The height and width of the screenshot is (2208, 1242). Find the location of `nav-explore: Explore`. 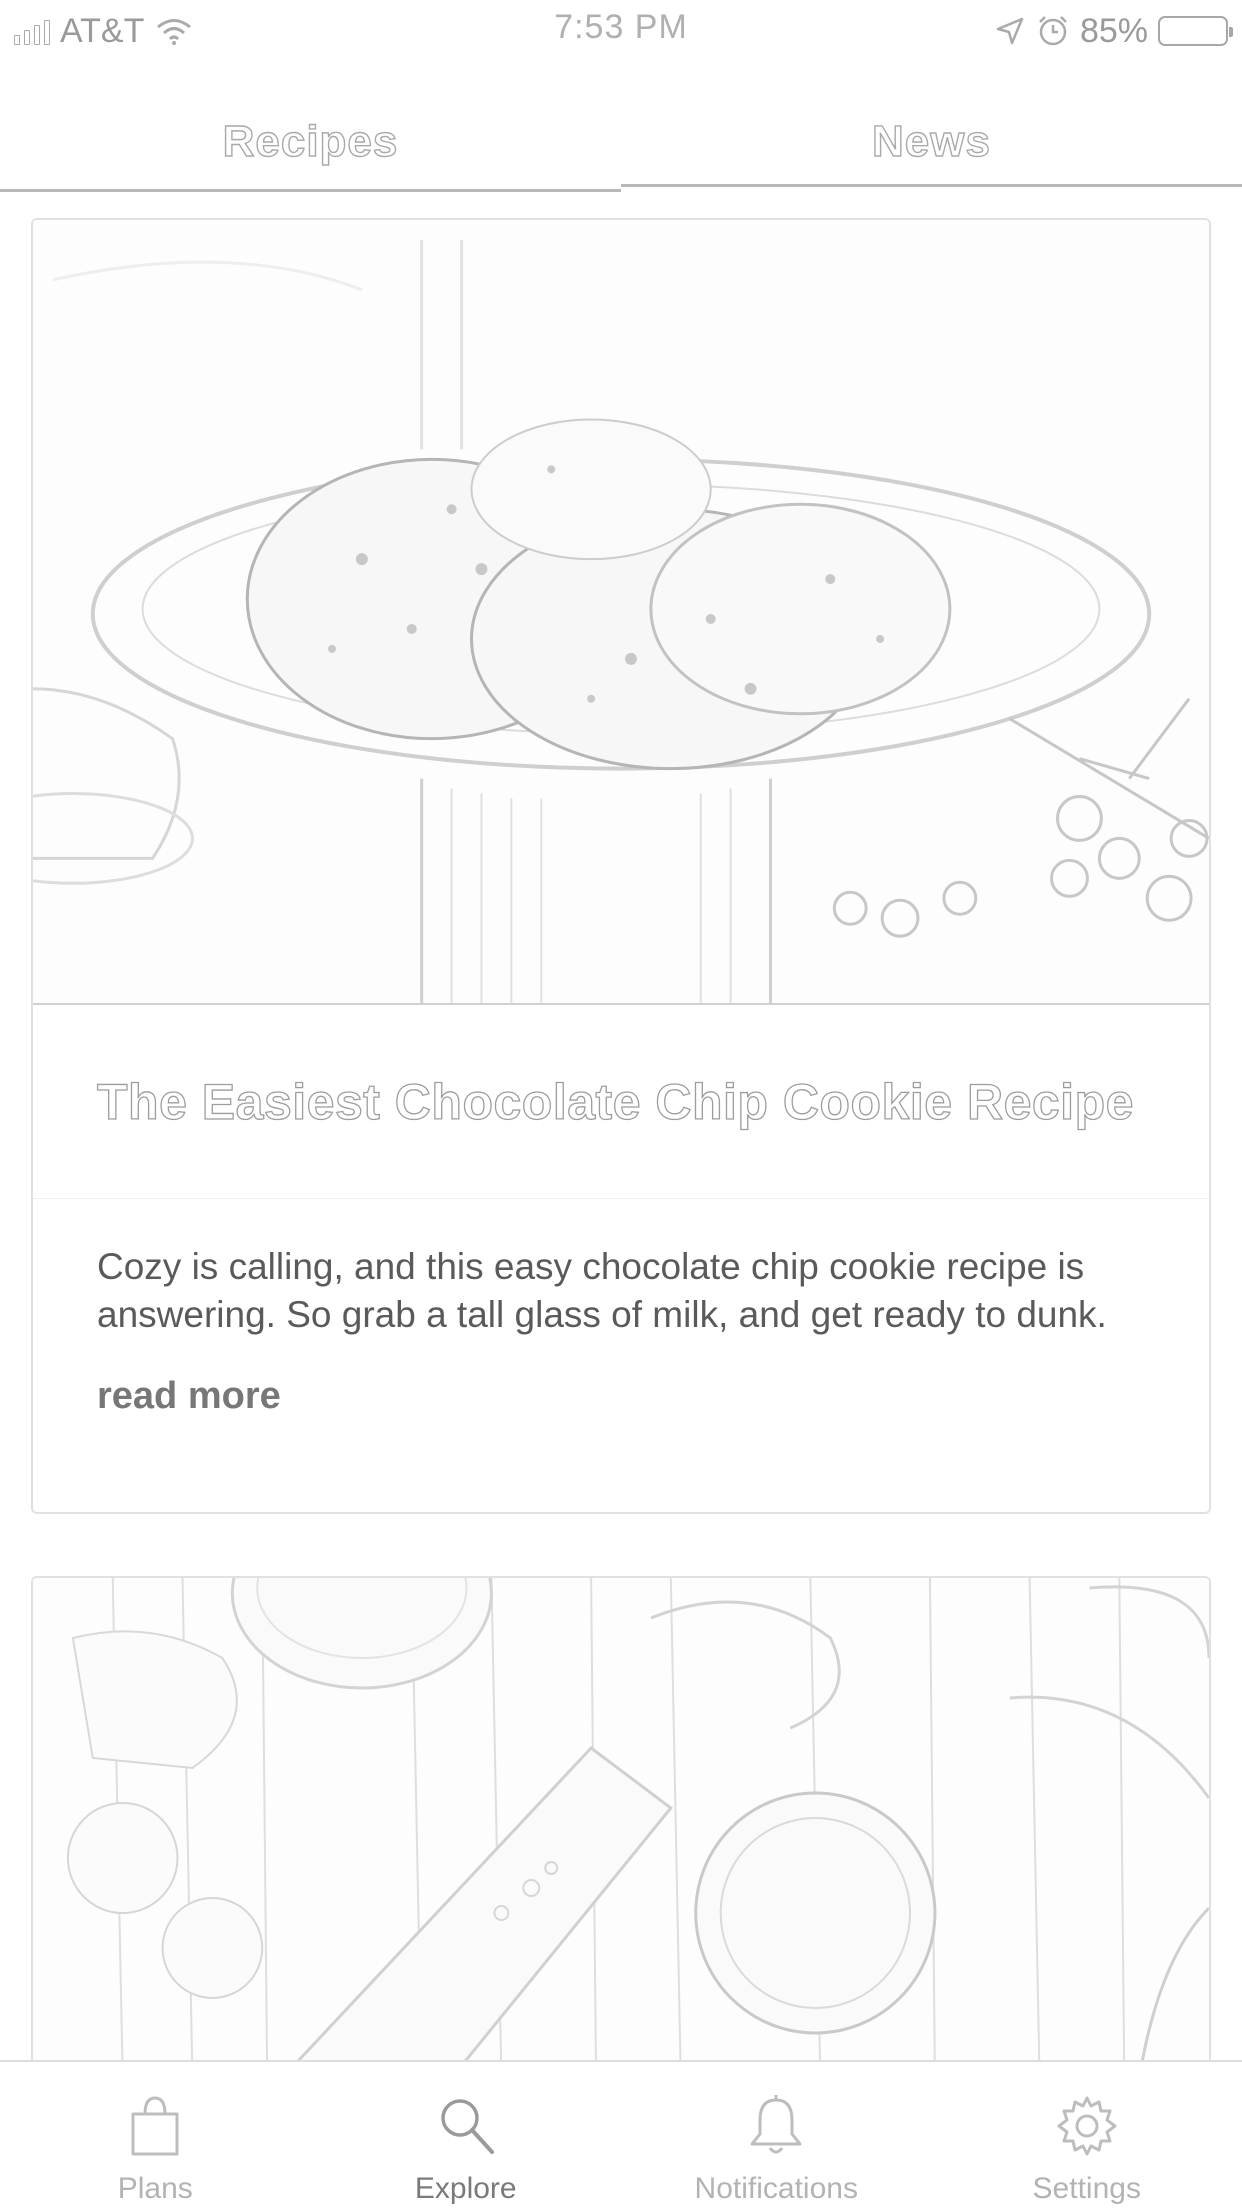

nav-explore: Explore is located at coordinates (466, 2135).